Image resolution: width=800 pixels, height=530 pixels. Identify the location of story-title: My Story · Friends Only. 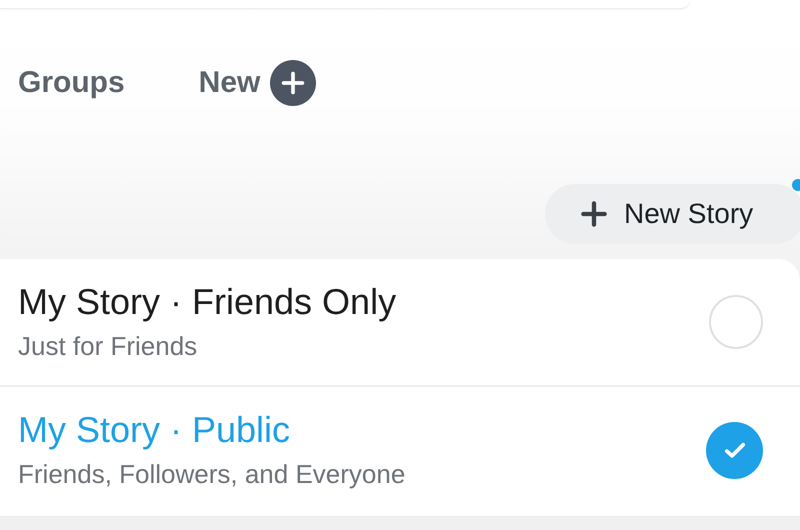
(207, 302).